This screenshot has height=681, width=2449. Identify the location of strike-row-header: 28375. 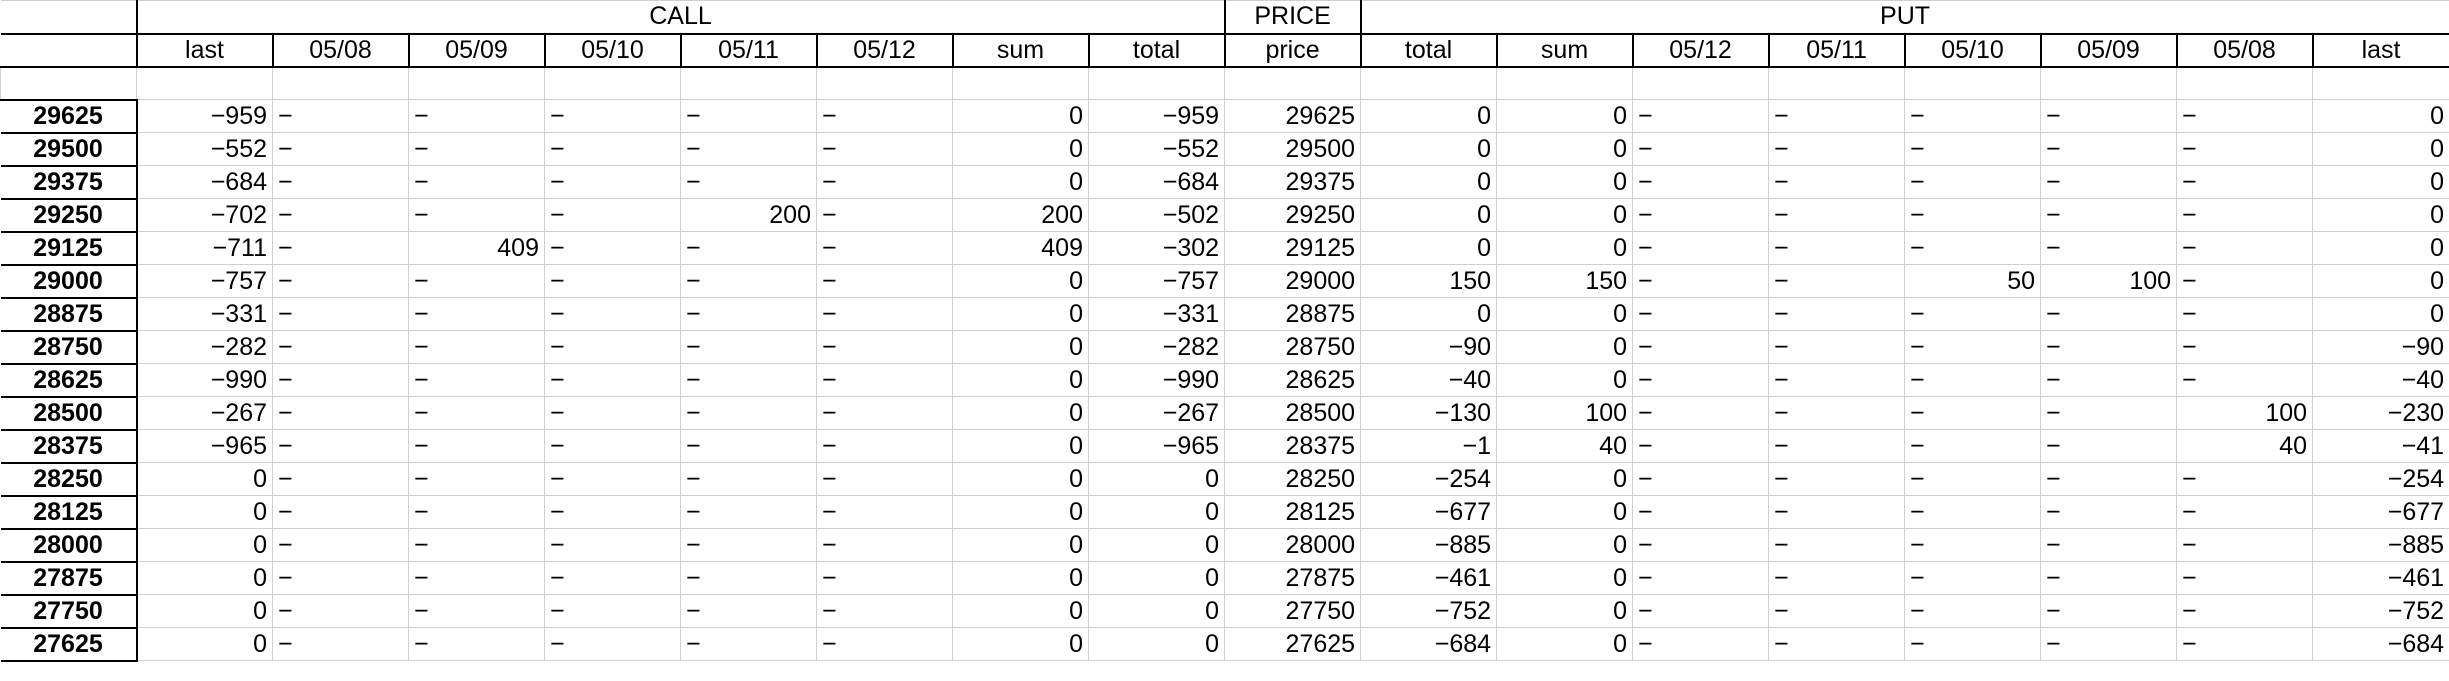
(69, 446).